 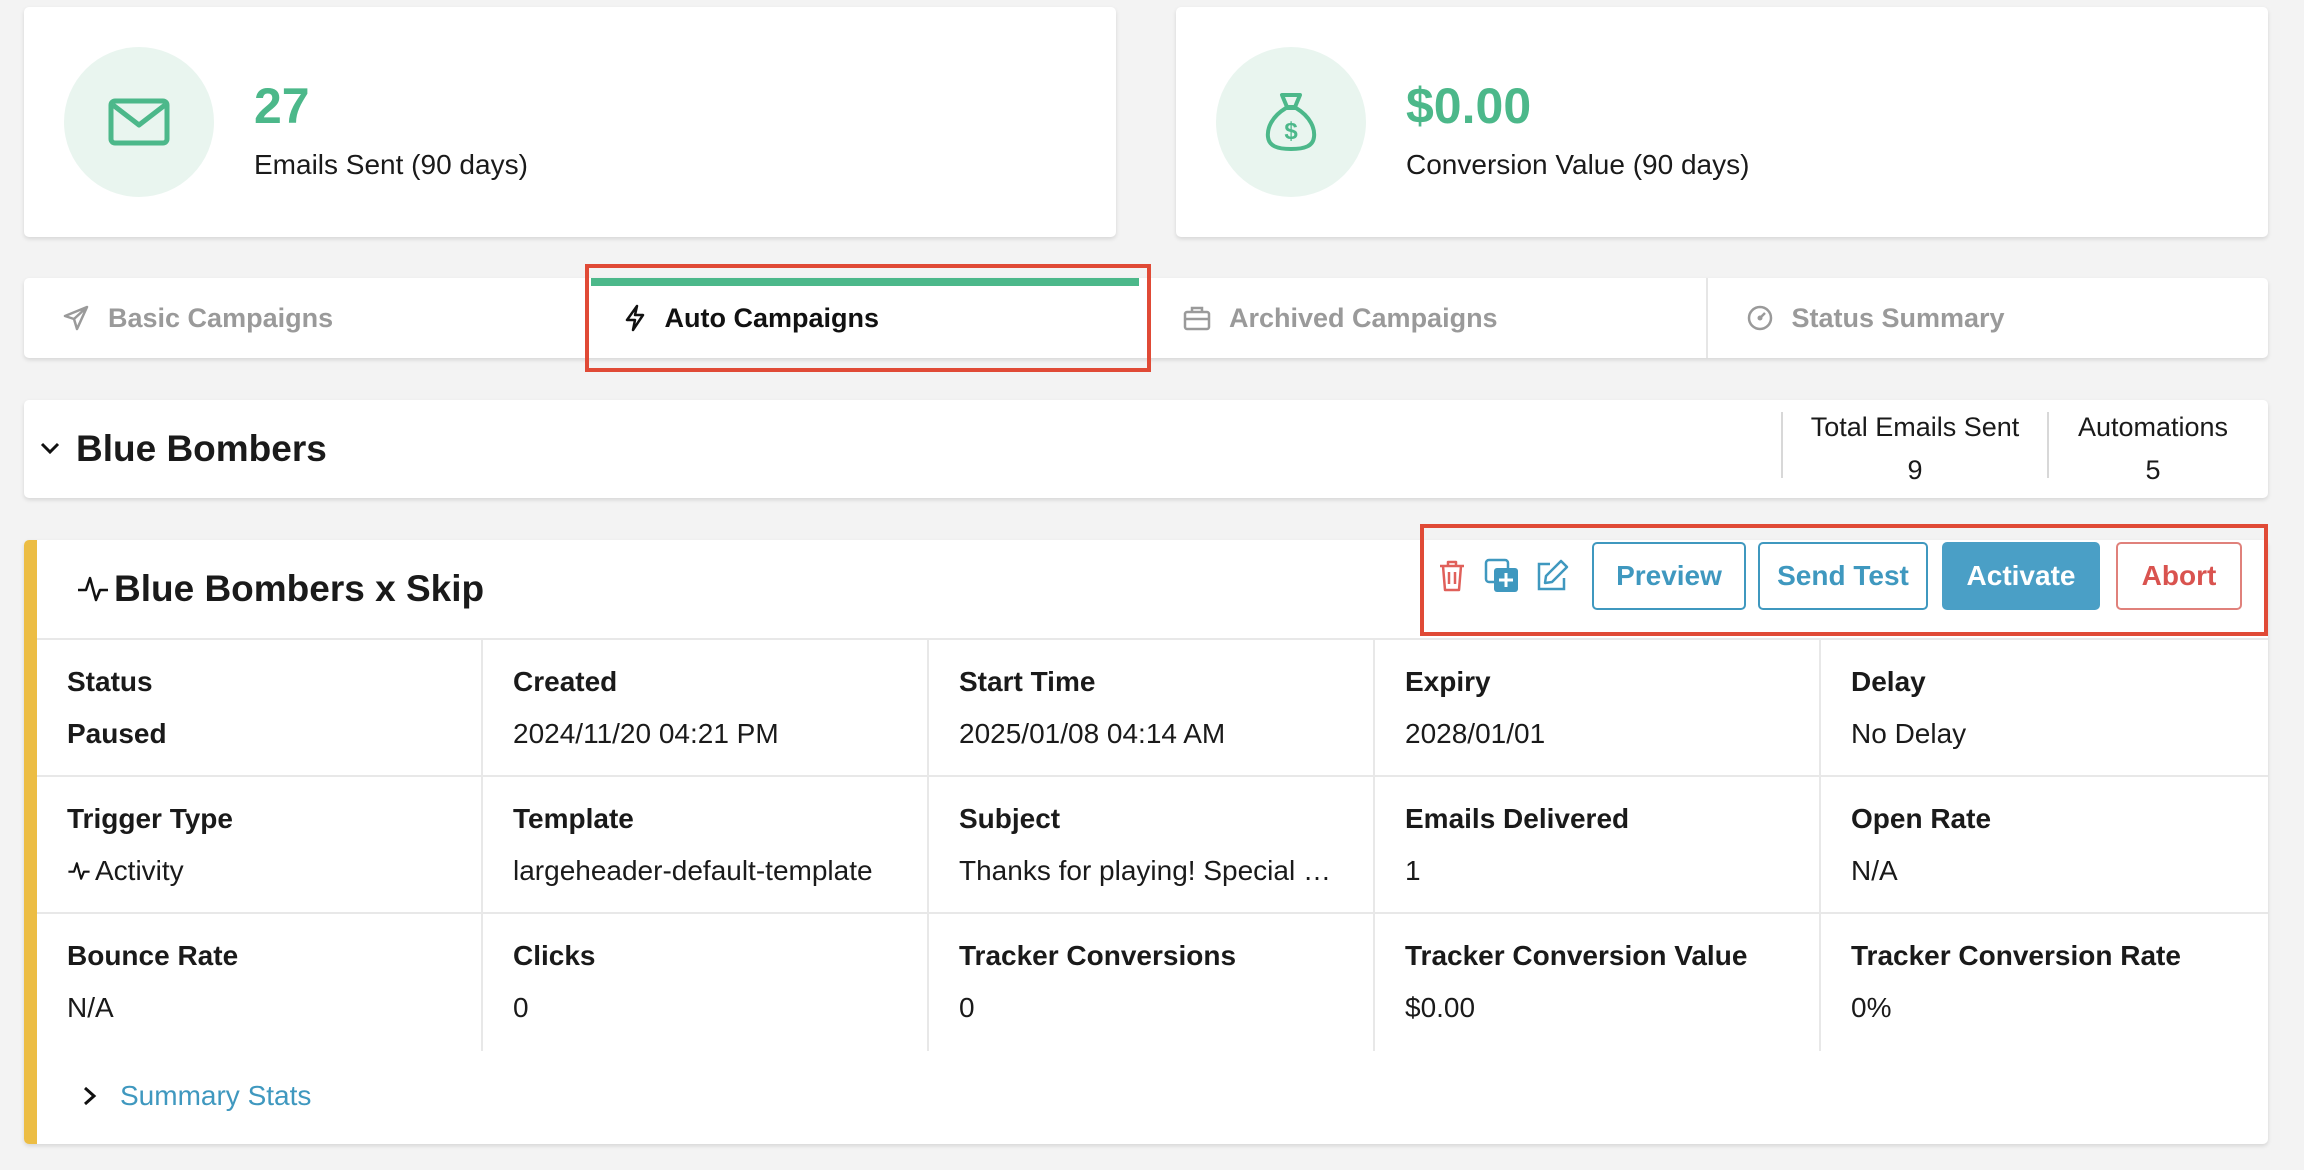 What do you see at coordinates (1469, 106) in the screenshot?
I see `conversion-value: $0.00` at bounding box center [1469, 106].